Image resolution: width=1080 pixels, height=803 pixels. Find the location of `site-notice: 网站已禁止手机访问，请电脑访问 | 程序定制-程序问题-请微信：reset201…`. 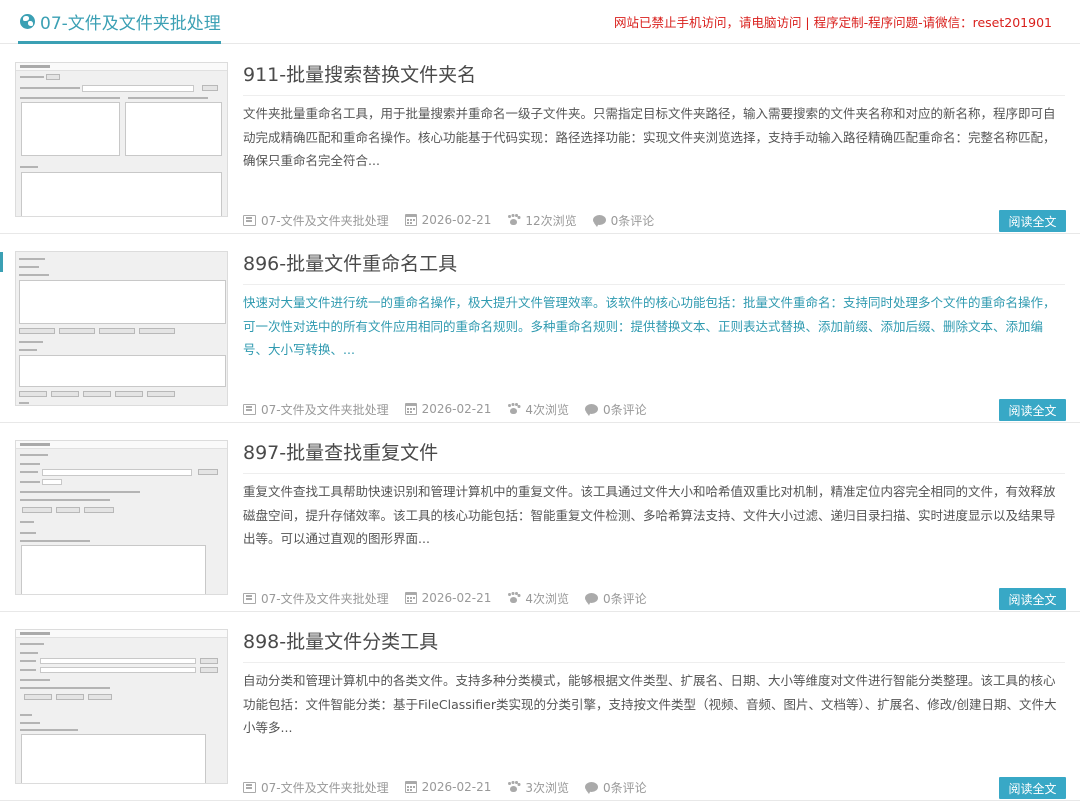

site-notice: 网站已禁止手机访问，请电脑访问 | 程序定制-程序问题-请微信：reset201… is located at coordinates (832, 22).